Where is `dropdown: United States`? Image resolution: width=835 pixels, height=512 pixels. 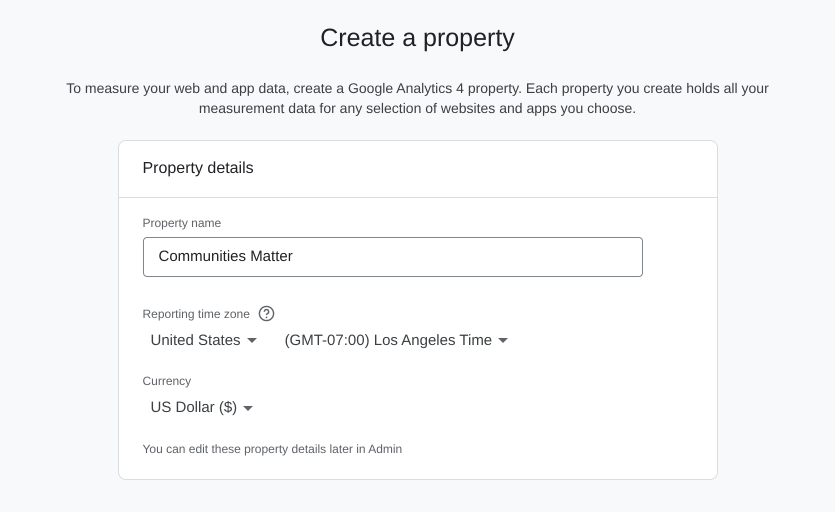
dropdown: United States is located at coordinates (203, 341).